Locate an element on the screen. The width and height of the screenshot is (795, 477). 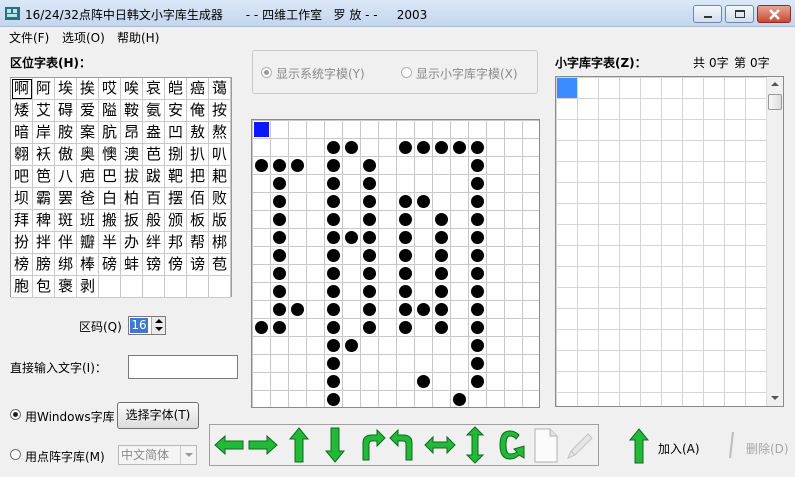
char-cell: 巴 is located at coordinates (110, 177).